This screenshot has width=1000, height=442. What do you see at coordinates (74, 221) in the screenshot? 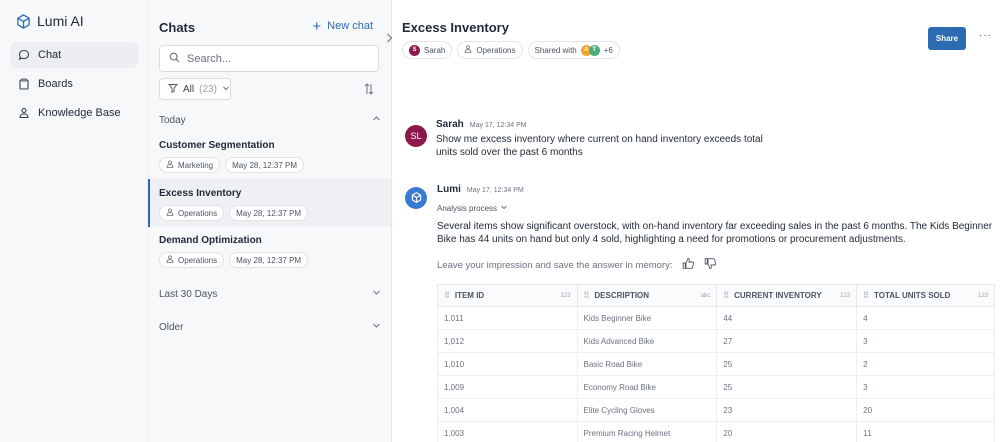
I see `left-nav: Lumi AI Chat Boards Knowledge Base` at bounding box center [74, 221].